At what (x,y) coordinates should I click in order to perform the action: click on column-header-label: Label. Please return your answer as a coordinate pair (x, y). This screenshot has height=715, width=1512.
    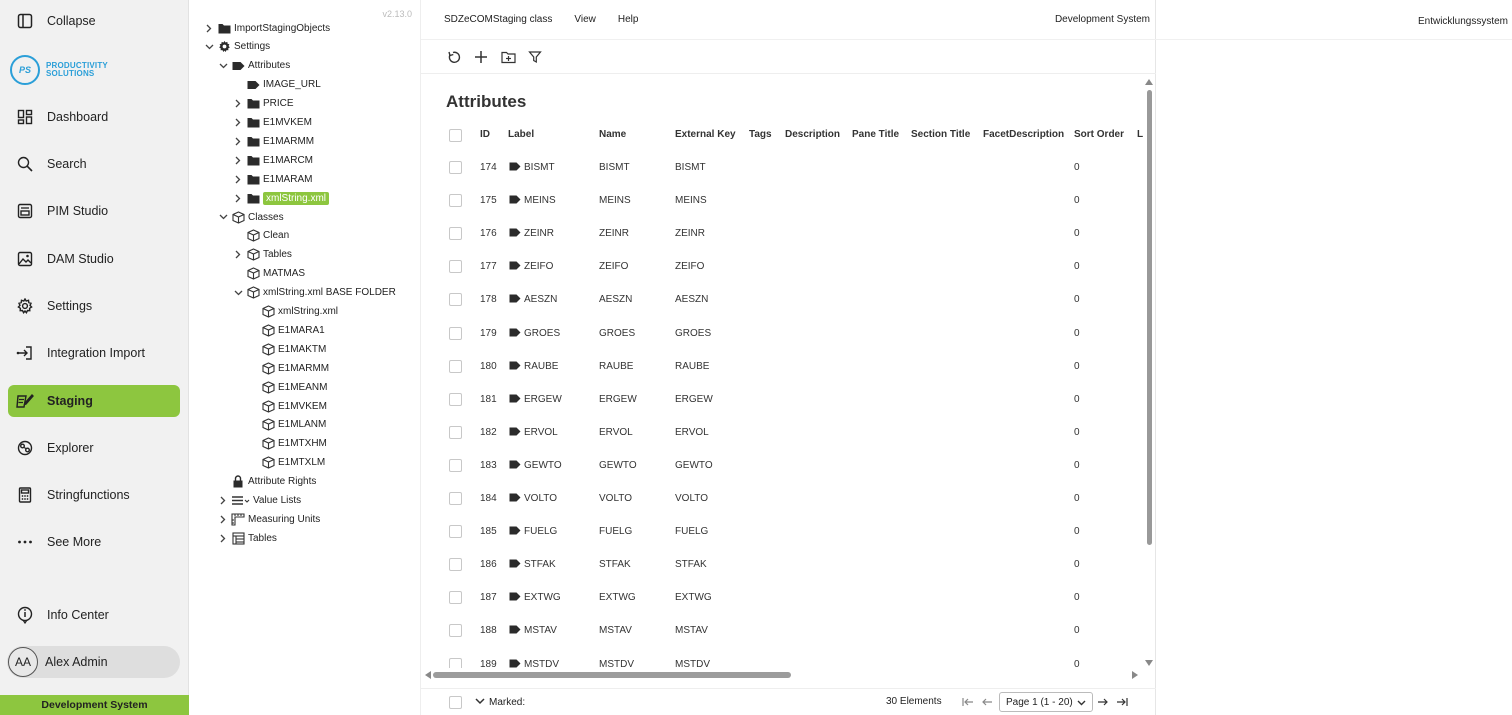
    Looking at the image, I should click on (521, 134).